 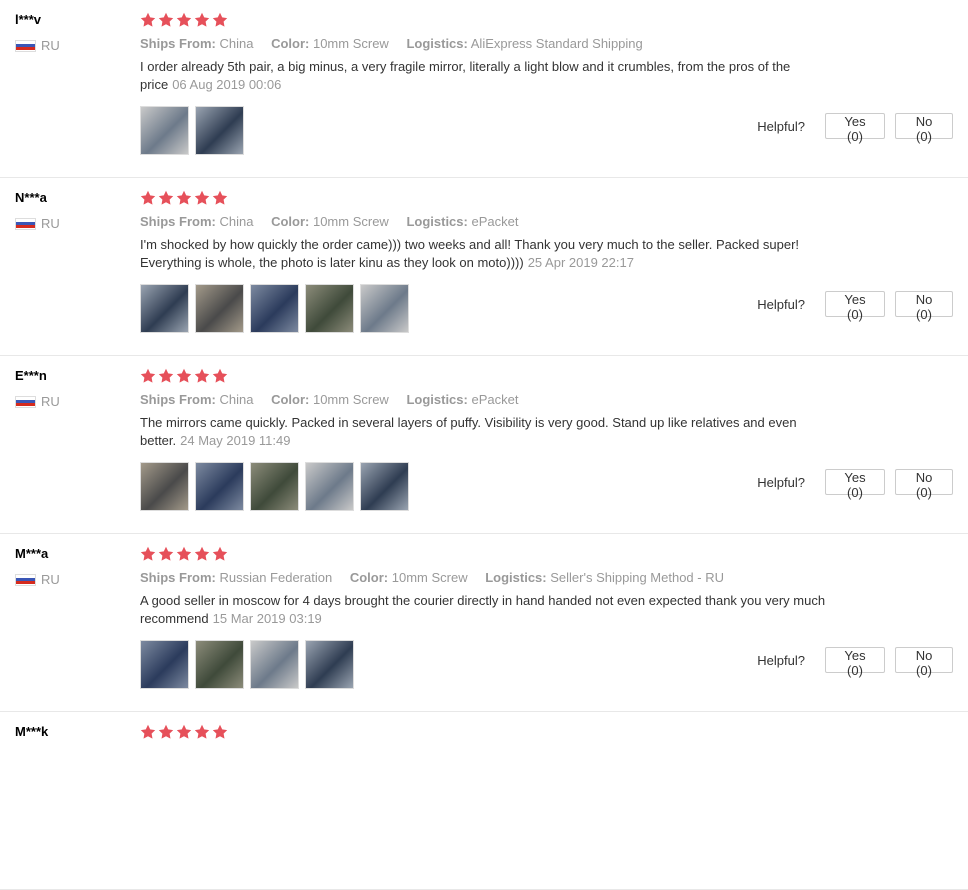 What do you see at coordinates (37, 388) in the screenshot?
I see `reviewer-info: E***n RU` at bounding box center [37, 388].